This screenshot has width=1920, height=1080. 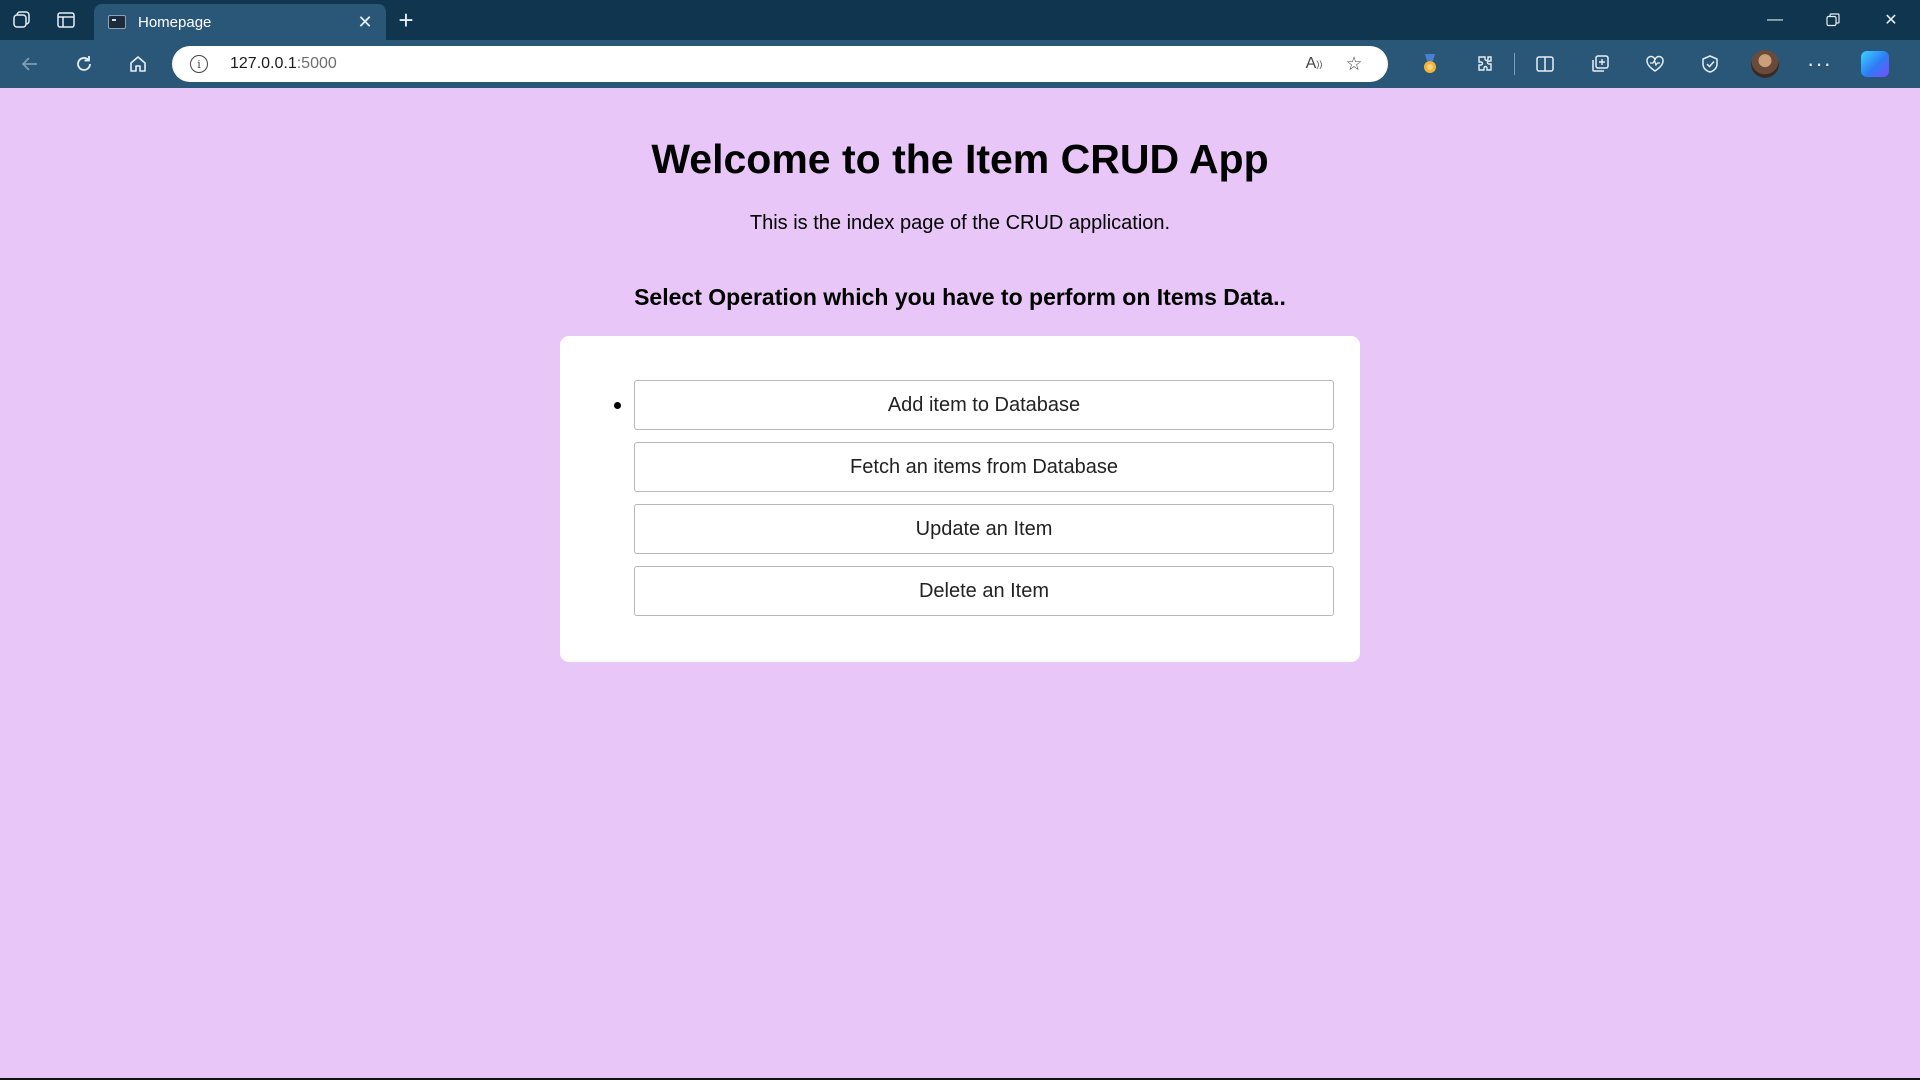 I want to click on avatar, so click(x=1764, y=64).